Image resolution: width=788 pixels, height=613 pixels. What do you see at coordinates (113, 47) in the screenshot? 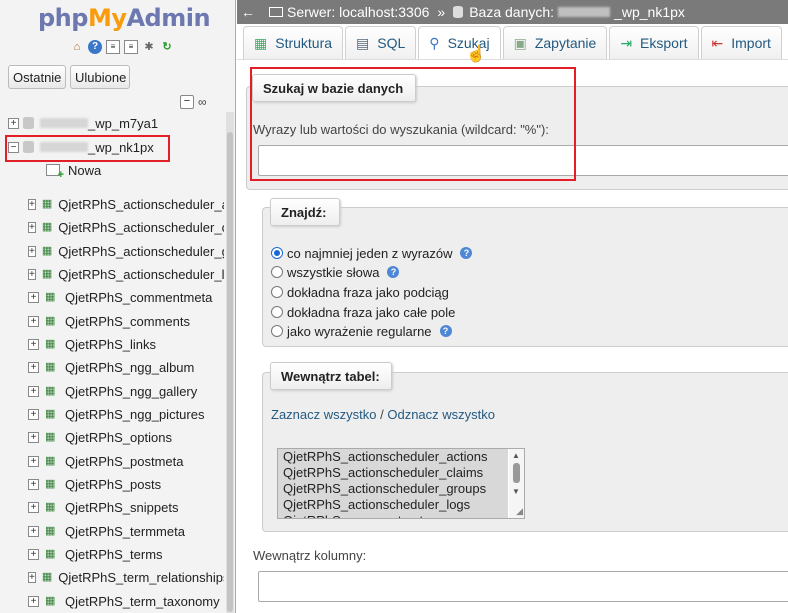
I see `documentation-icon: ≡` at bounding box center [113, 47].